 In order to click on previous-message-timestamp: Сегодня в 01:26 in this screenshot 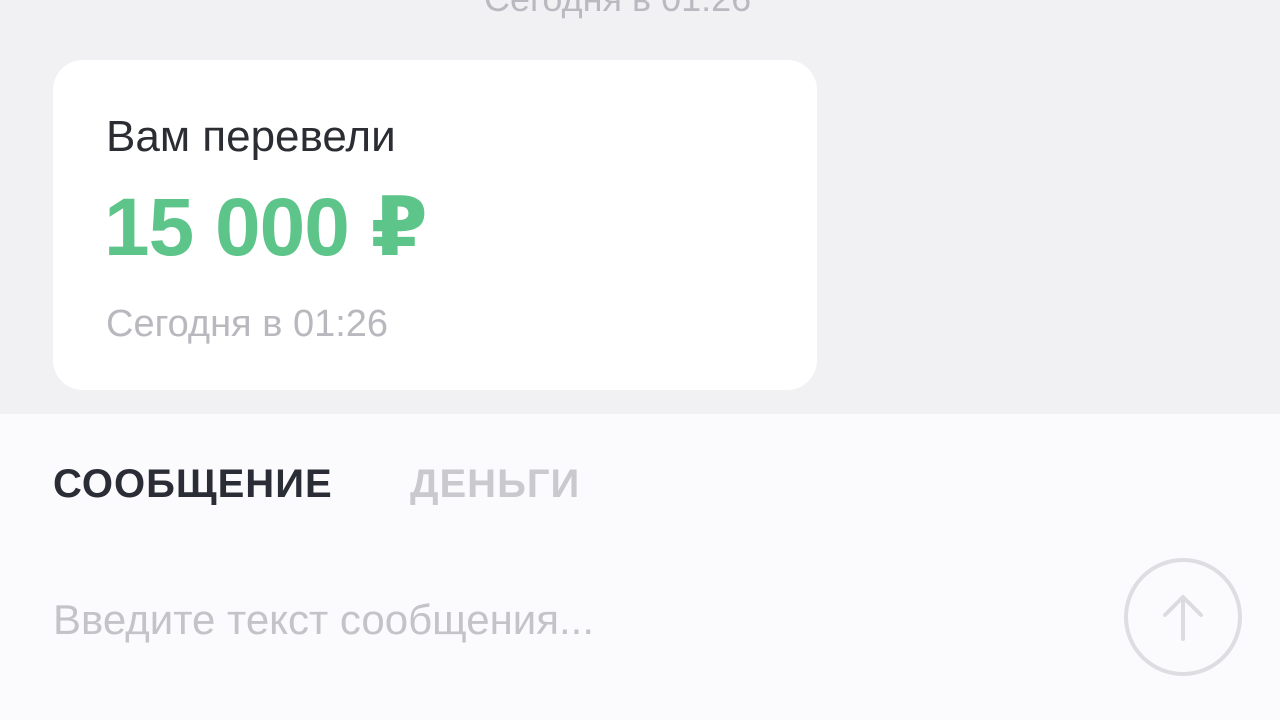, I will do `click(617, 10)`.